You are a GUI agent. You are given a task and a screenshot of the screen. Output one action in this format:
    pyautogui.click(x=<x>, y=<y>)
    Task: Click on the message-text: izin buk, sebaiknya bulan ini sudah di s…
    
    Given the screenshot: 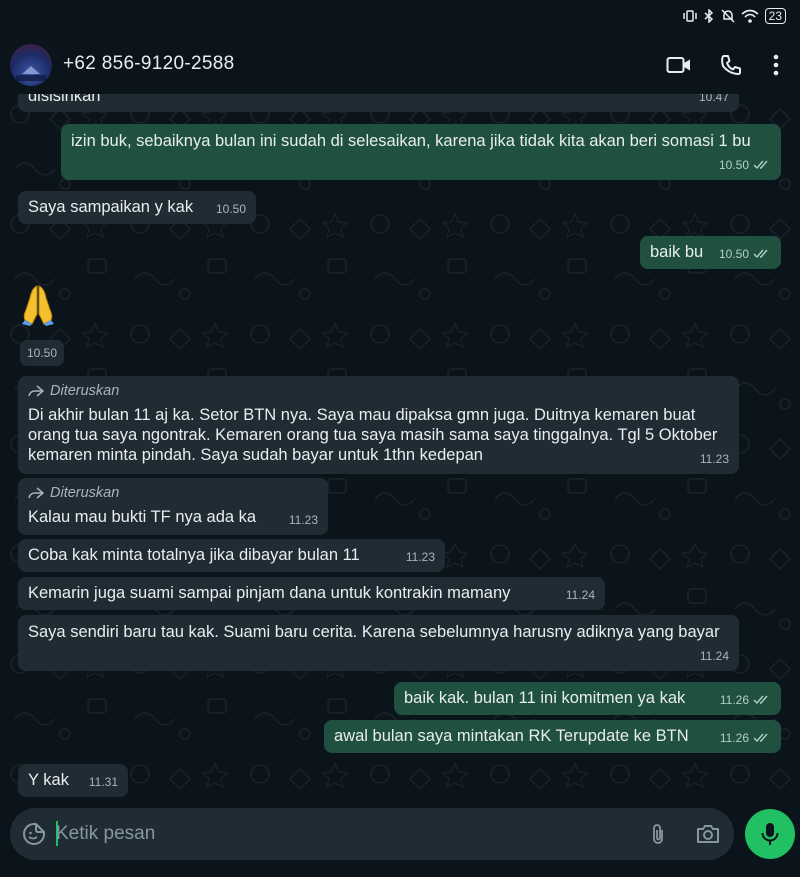 What is the action you would take?
    pyautogui.click(x=411, y=141)
    